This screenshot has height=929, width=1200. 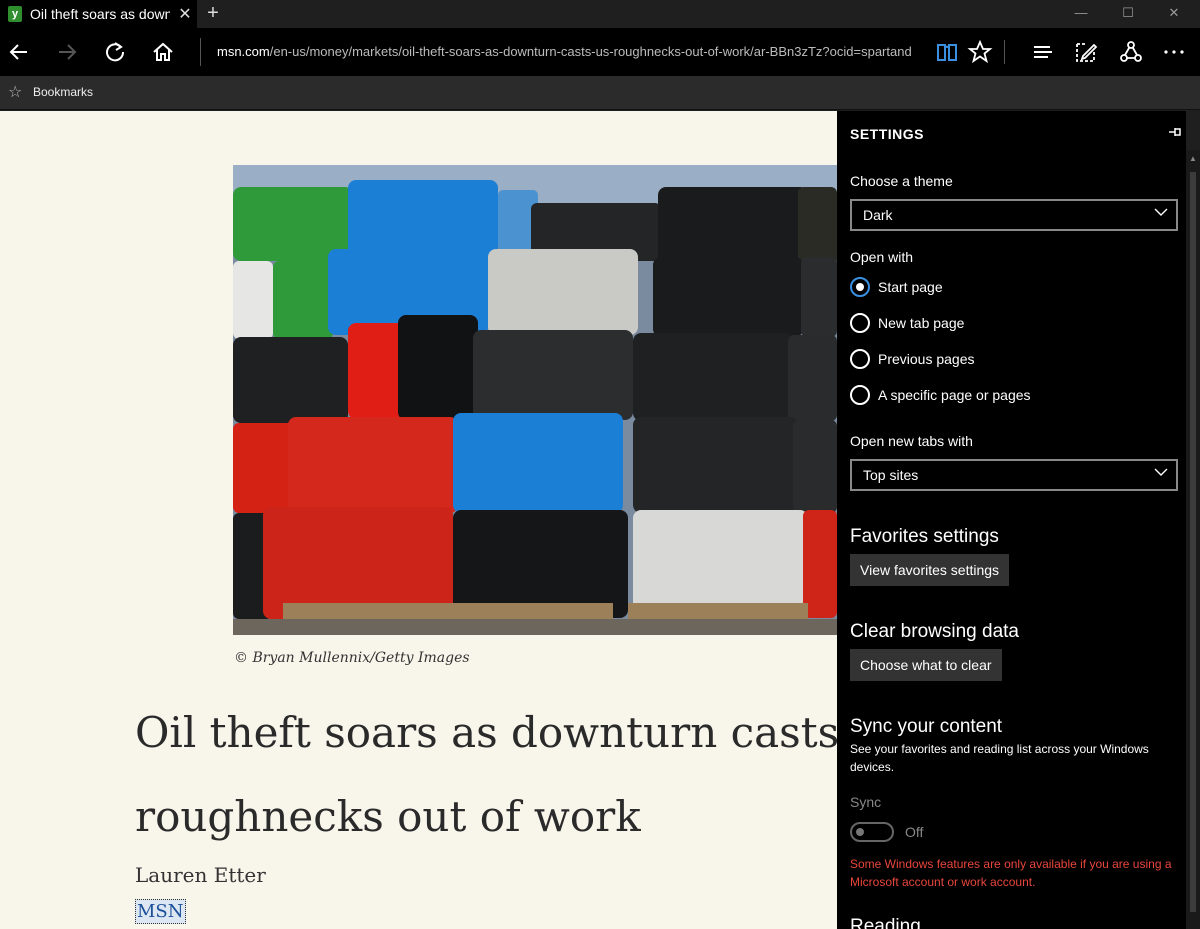 What do you see at coordinates (860, 832) in the screenshot?
I see `toggle-knob` at bounding box center [860, 832].